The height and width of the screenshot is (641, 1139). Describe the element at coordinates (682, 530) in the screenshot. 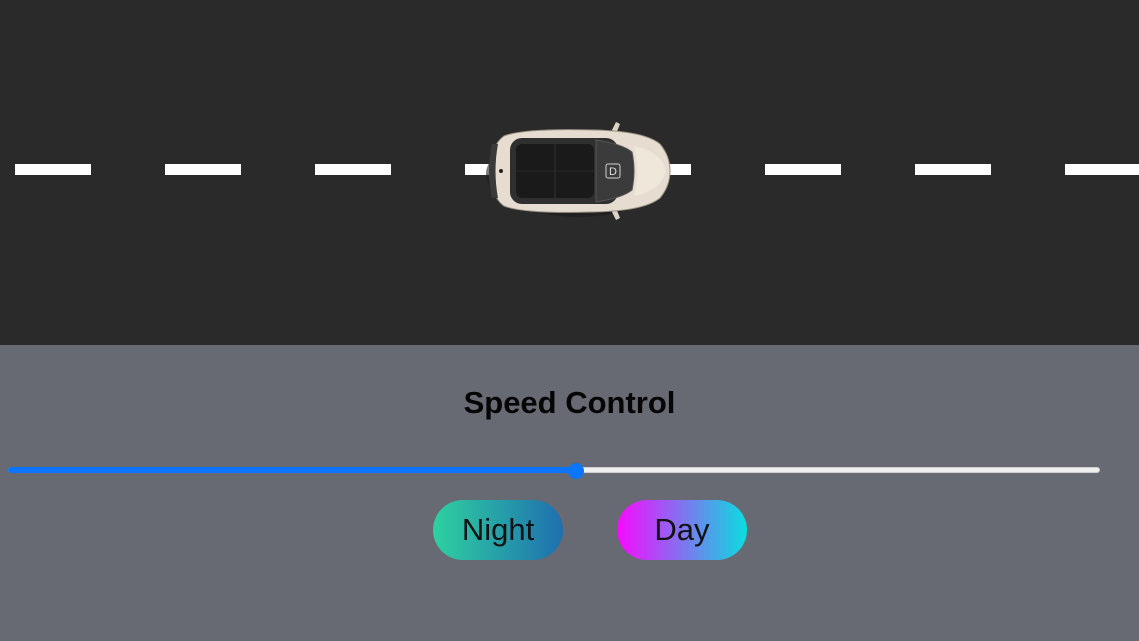

I see `day-button: Day` at that location.